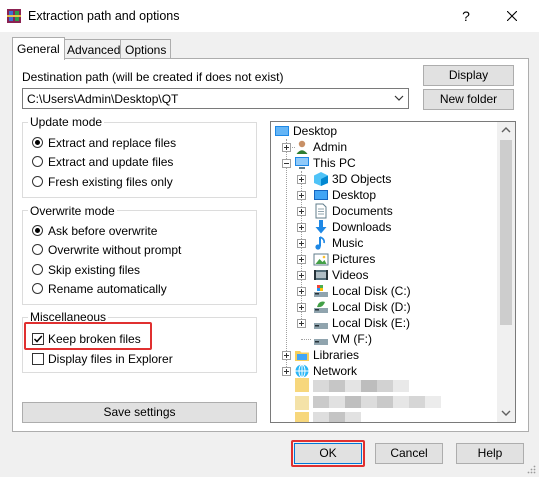 The width and height of the screenshot is (539, 477). Describe the element at coordinates (506, 413) in the screenshot. I see `scroll-down-icon` at that location.